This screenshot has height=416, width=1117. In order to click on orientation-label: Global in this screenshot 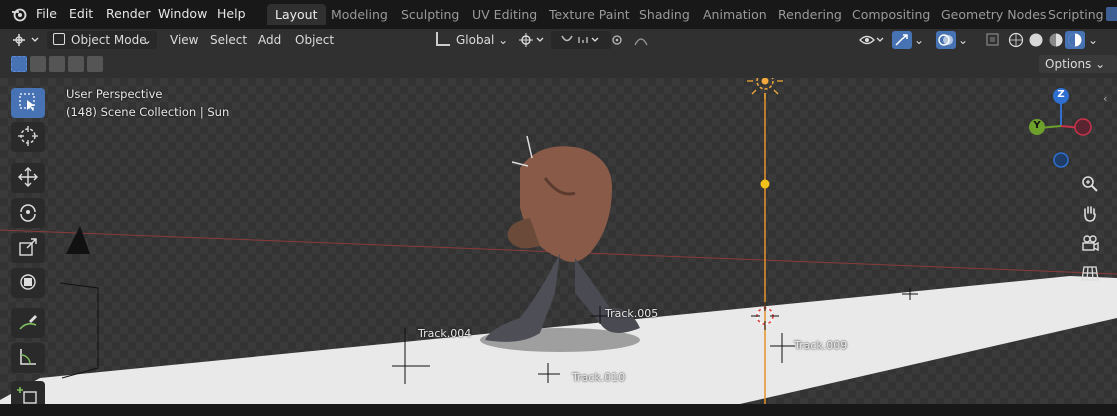, I will do `click(475, 40)`.